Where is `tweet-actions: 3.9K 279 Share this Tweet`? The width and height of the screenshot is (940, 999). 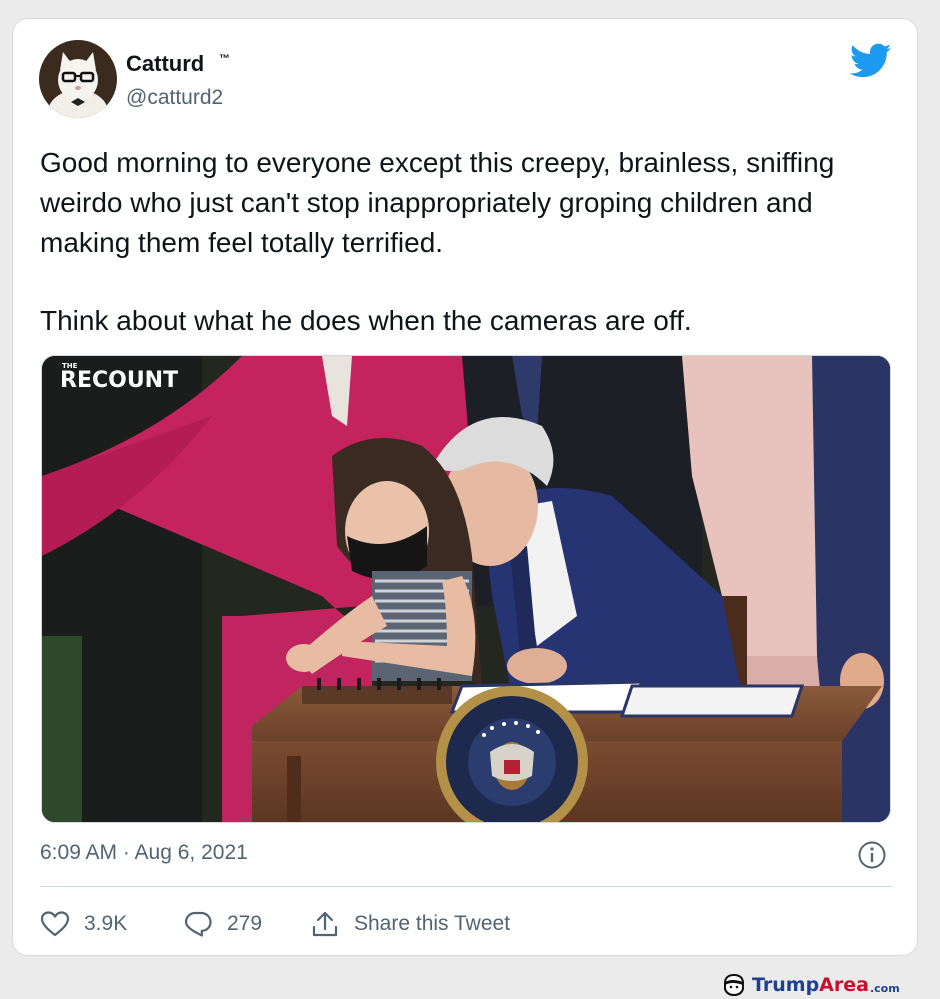
tweet-actions: 3.9K 279 Share this Tweet is located at coordinates (275, 924).